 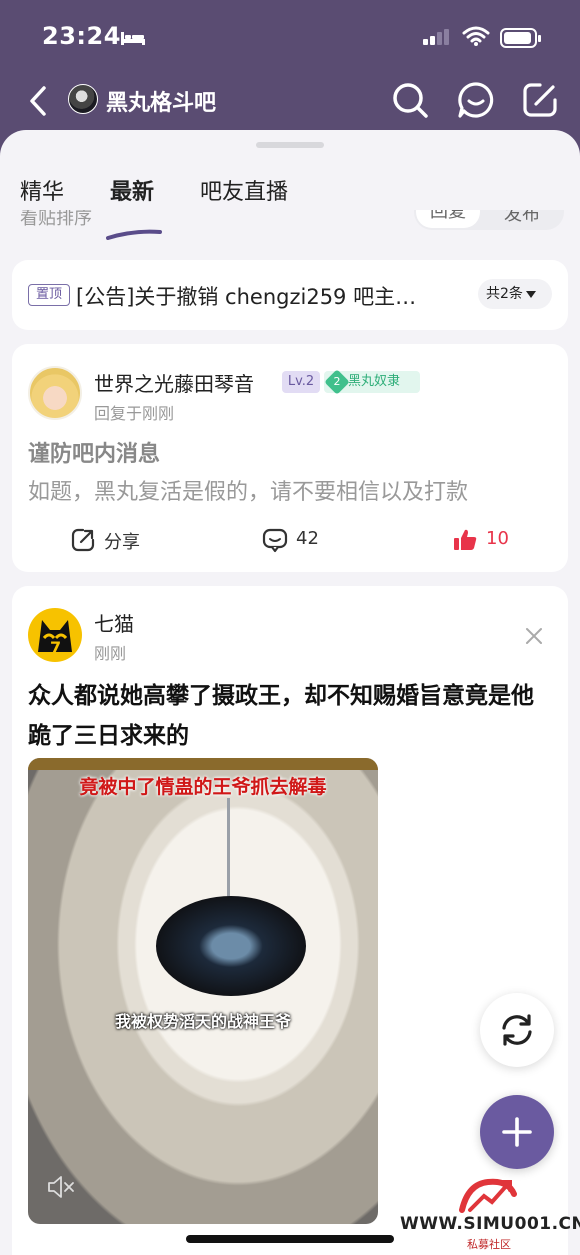 I want to click on svg-text: 7, so click(x=55, y=647).